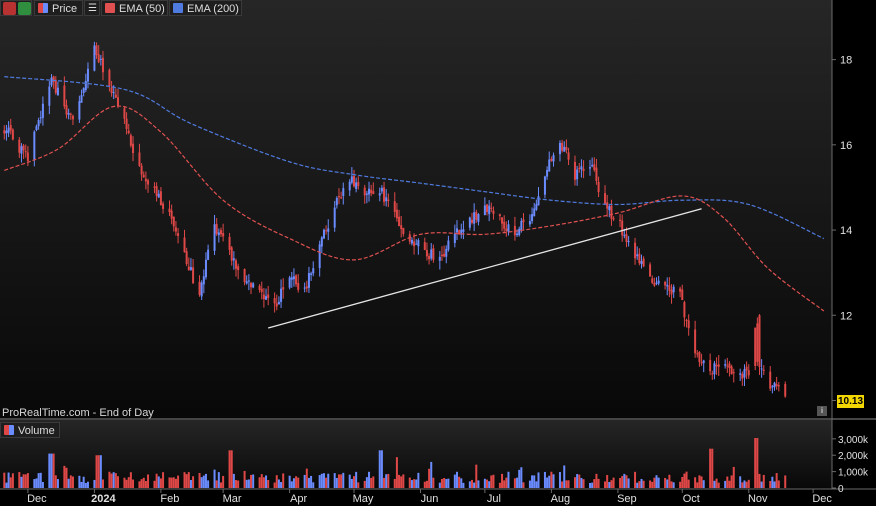 The height and width of the screenshot is (506, 876). Describe the element at coordinates (205, 8) in the screenshot. I see `legend-ema200: EMA (200)` at that location.